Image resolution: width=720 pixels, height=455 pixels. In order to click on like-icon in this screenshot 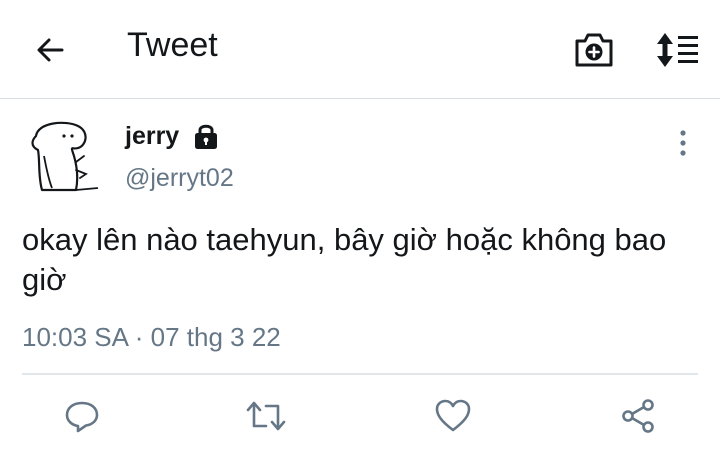, I will do `click(453, 415)`.